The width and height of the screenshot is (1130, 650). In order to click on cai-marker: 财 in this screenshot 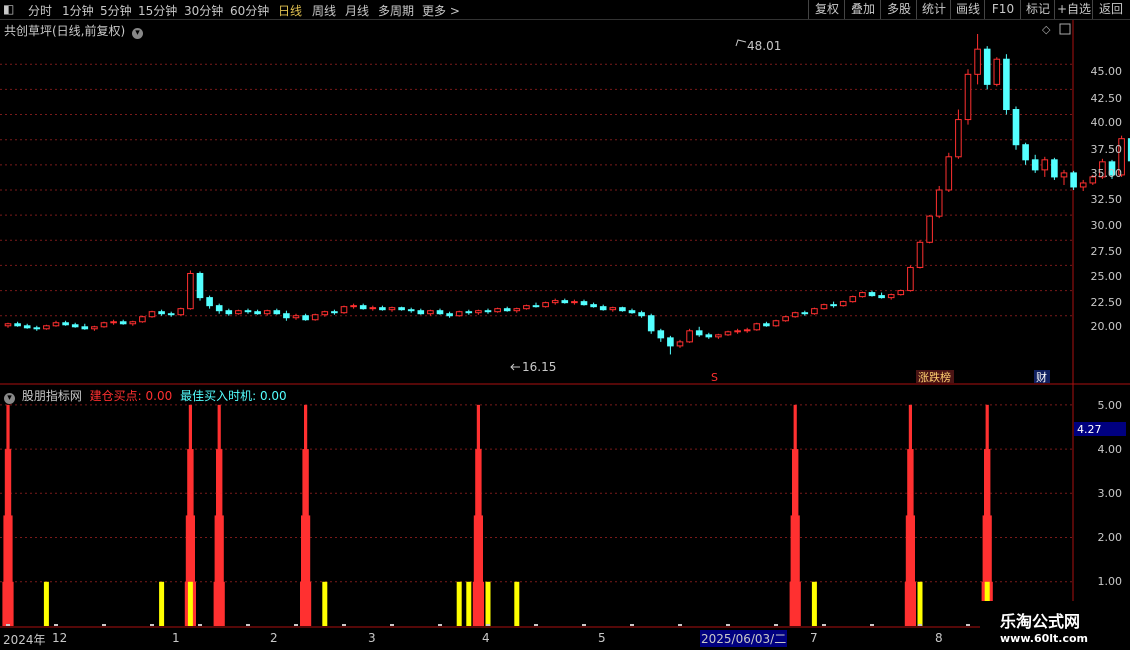, I will do `click(1041, 377)`.